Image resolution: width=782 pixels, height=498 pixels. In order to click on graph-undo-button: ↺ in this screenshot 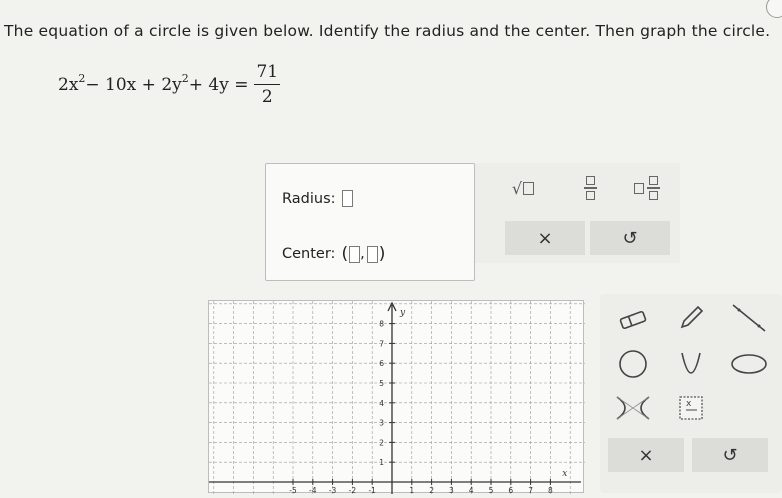, I will do `click(730, 455)`.